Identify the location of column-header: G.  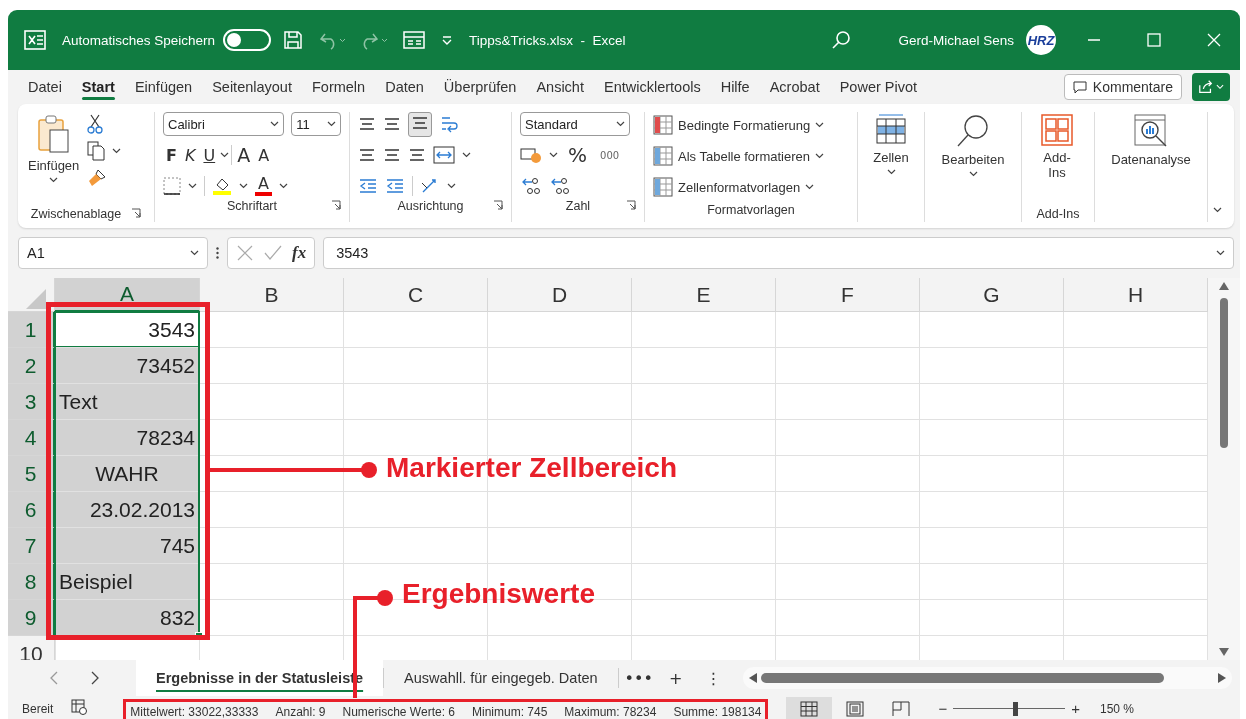
(992, 295).